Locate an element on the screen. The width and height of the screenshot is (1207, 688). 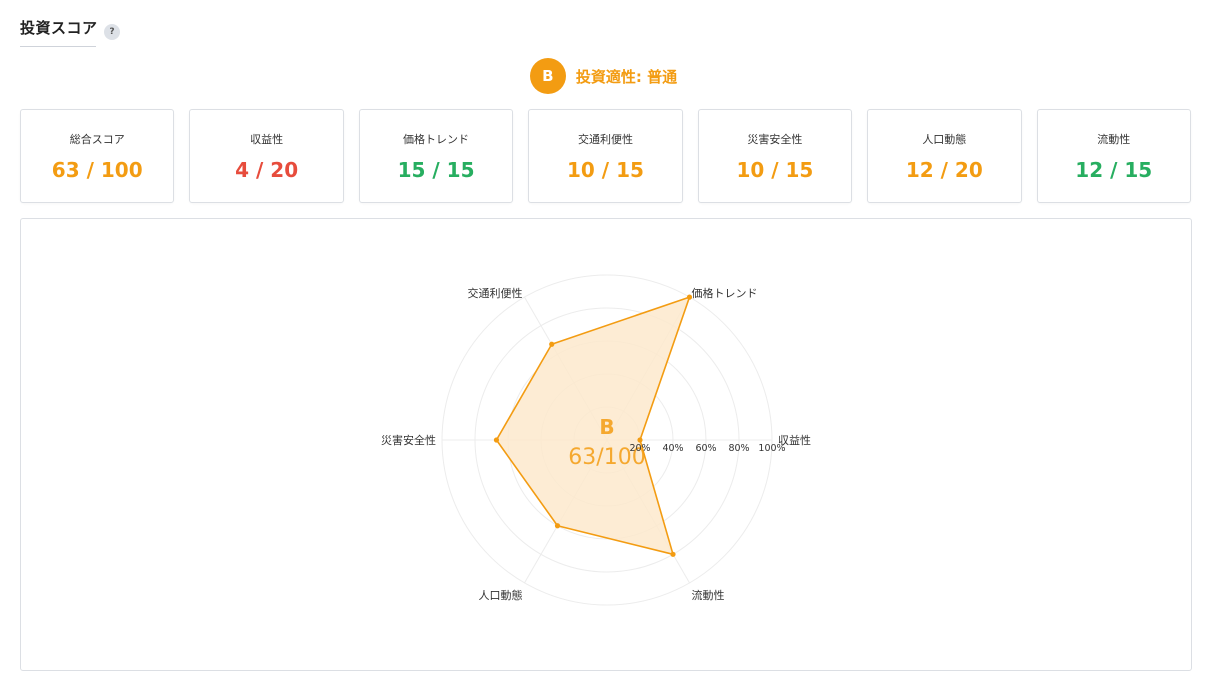
card-label: 収益性 is located at coordinates (267, 139).